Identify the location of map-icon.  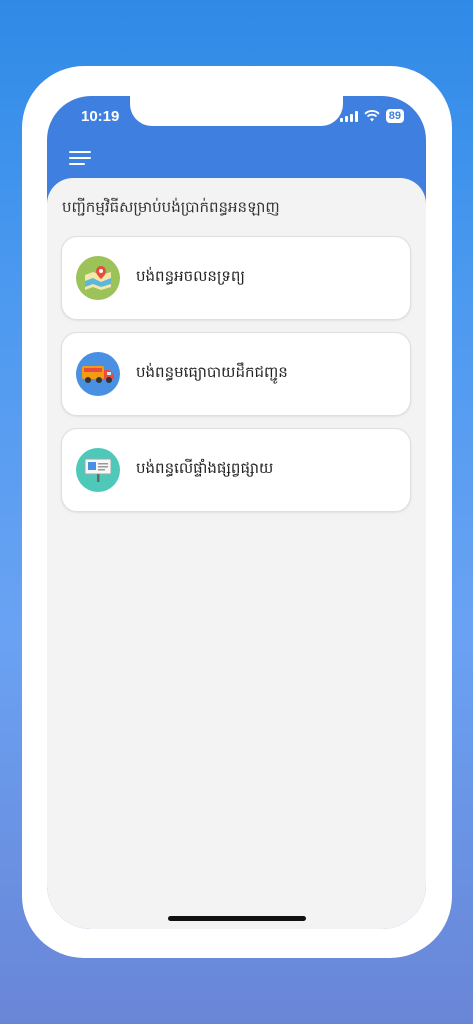
(98, 278).